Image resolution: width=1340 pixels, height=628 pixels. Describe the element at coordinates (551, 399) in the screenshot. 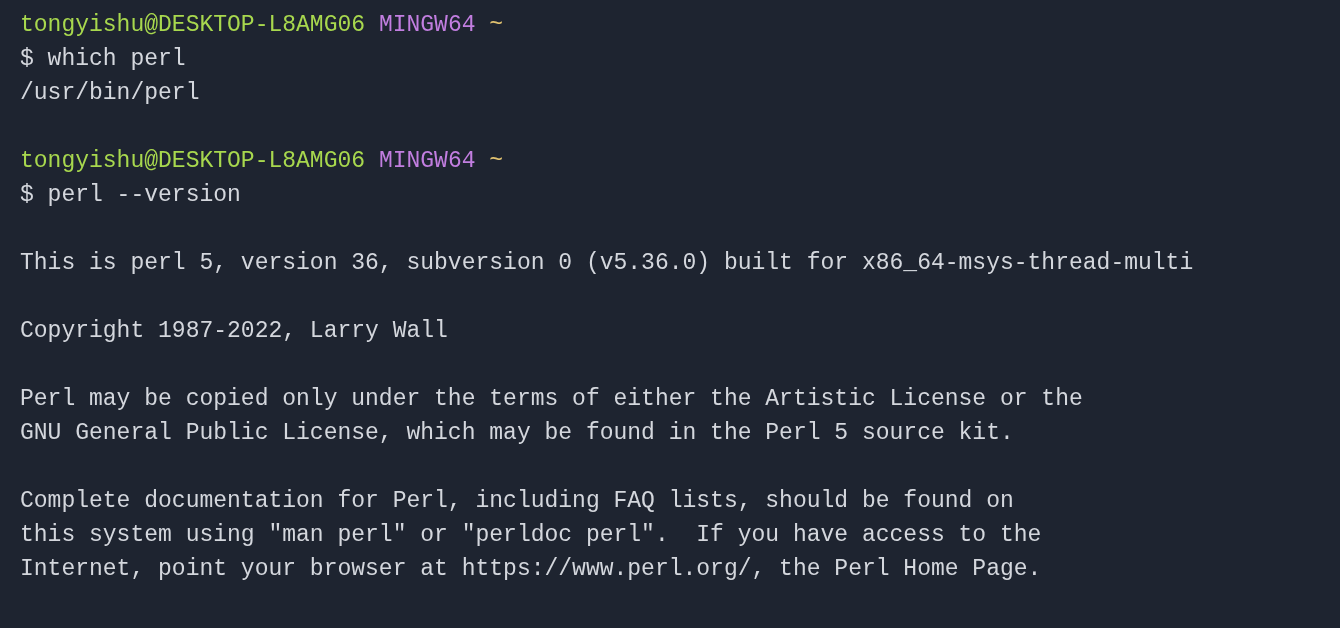

I see `output-line: Perl may be copied only under the terms of either the Artistic License or the` at that location.